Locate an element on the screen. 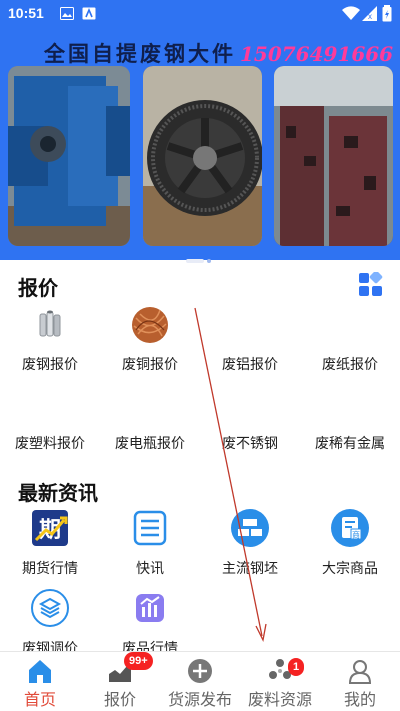 The height and width of the screenshot is (711, 400). banner-pagination is located at coordinates (200, 259).